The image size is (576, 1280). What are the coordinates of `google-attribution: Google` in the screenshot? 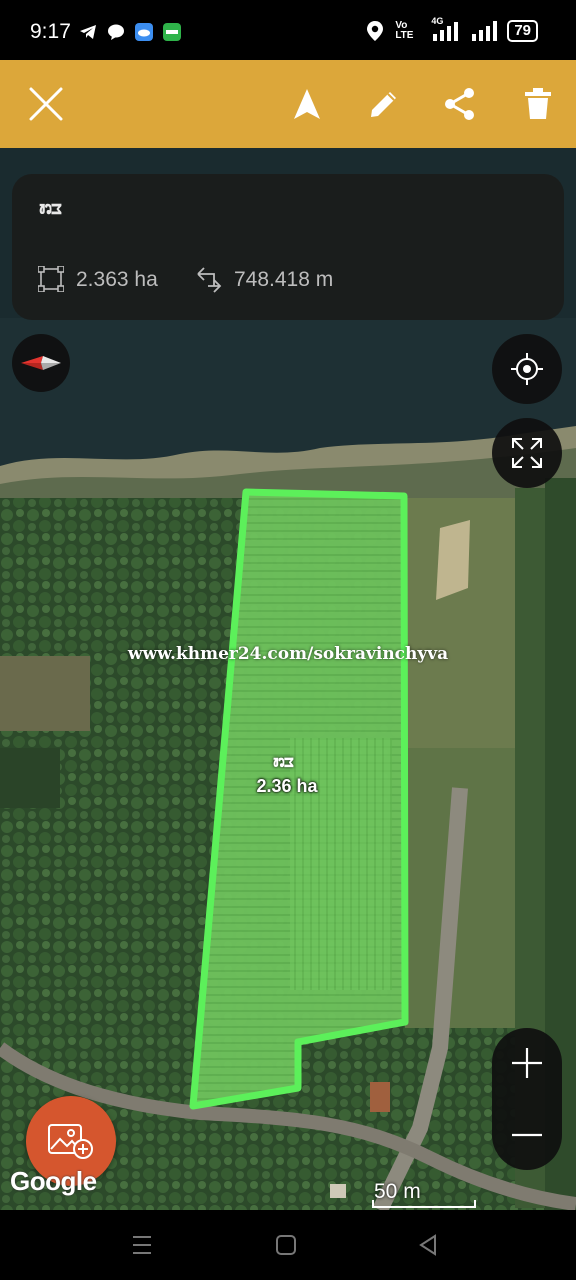 It's located at (53, 1181).